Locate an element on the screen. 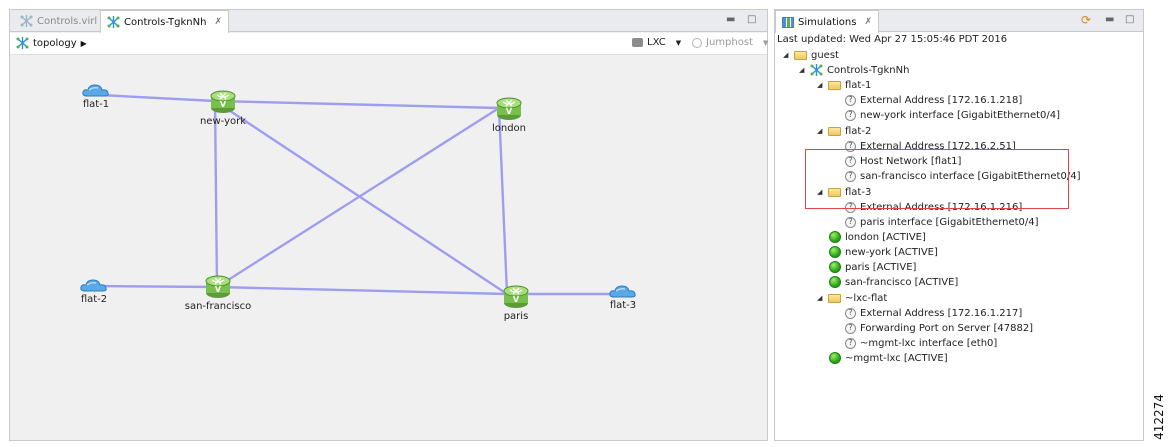  node-label: san-francisco is located at coordinates (218, 306).